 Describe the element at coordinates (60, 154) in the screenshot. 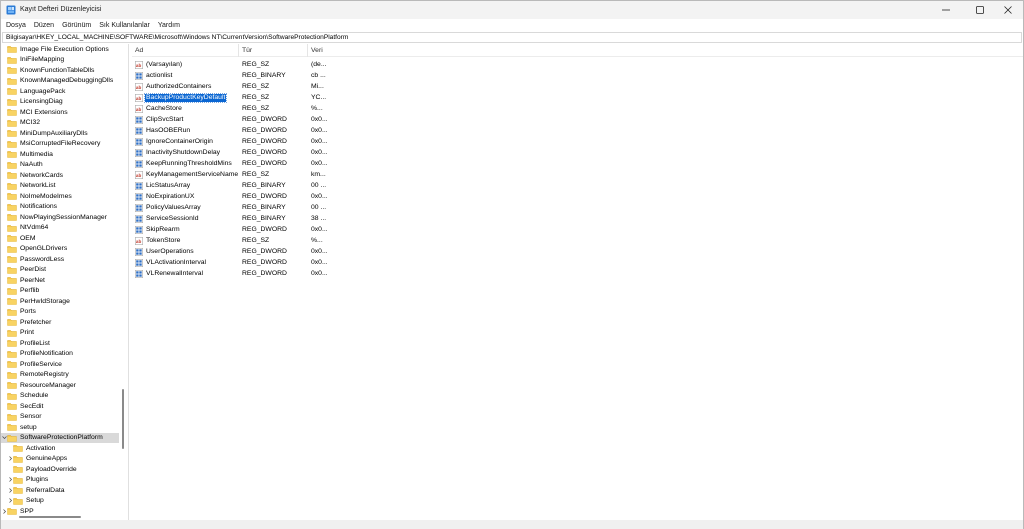

I see `tree-item: Multimedia` at that location.